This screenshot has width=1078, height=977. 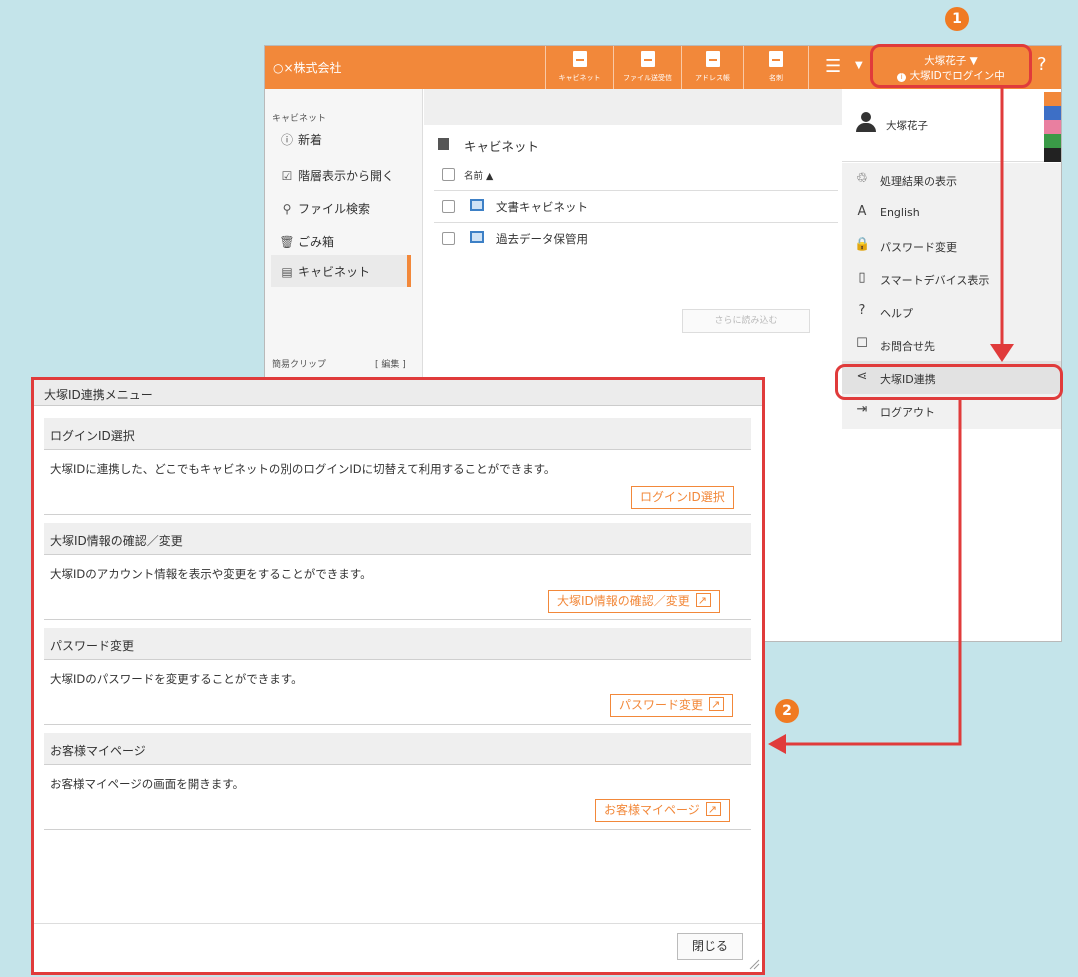 What do you see at coordinates (776, 78) in the screenshot?
I see `business-card-button-label: 名刺` at bounding box center [776, 78].